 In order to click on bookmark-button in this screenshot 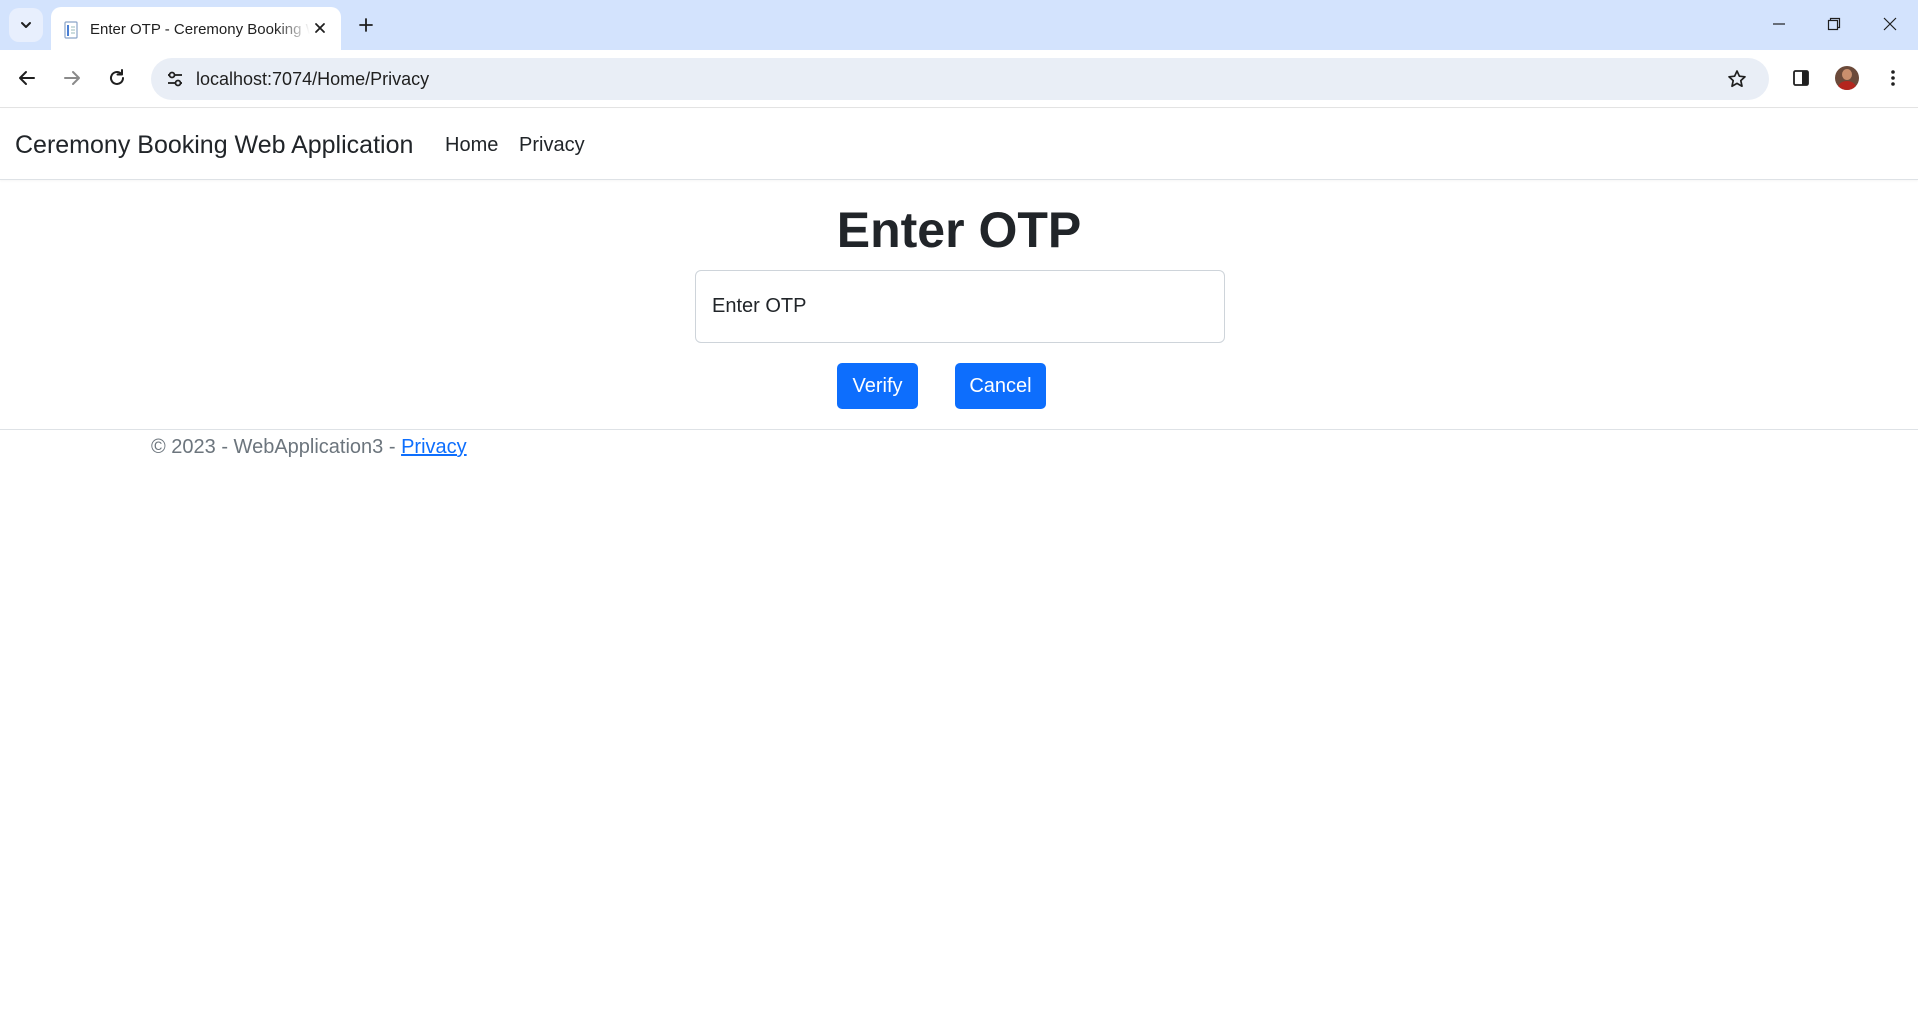, I will do `click(1737, 79)`.